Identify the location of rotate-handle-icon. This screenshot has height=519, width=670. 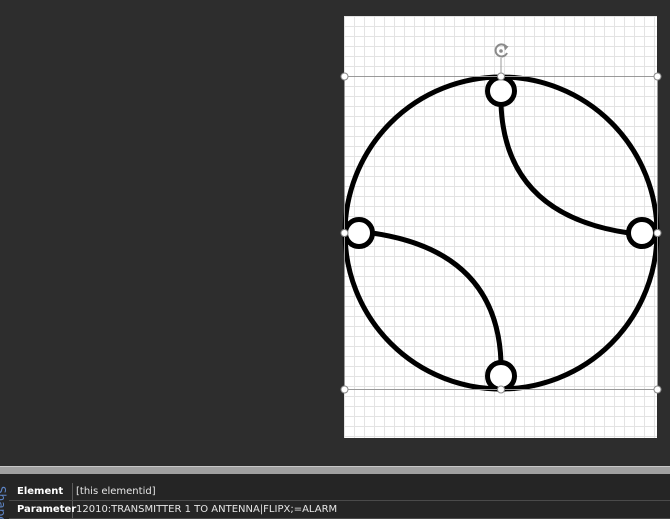
(501, 50).